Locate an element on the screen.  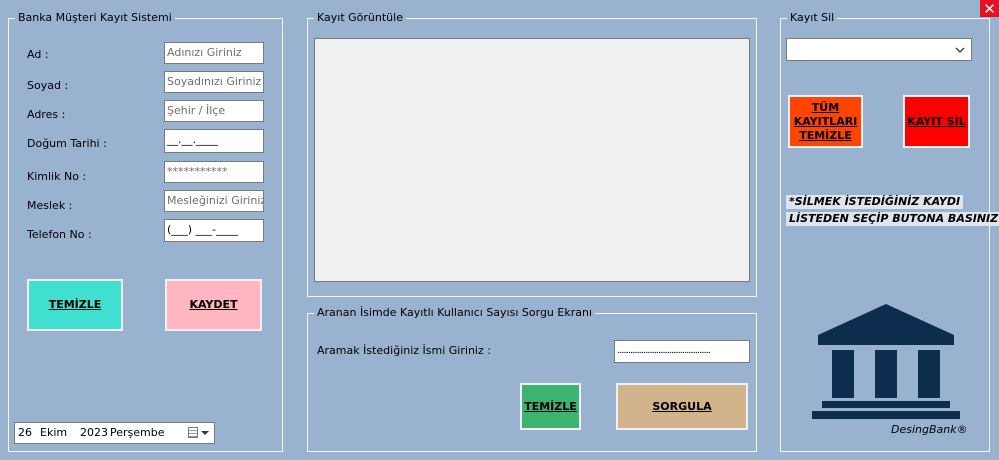
date-day: 26 is located at coordinates (25, 432).